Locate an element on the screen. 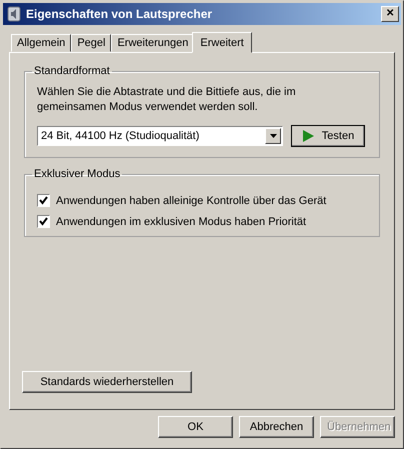 Image resolution: width=404 pixels, height=449 pixels. group-title: Standardformat is located at coordinates (72, 71).